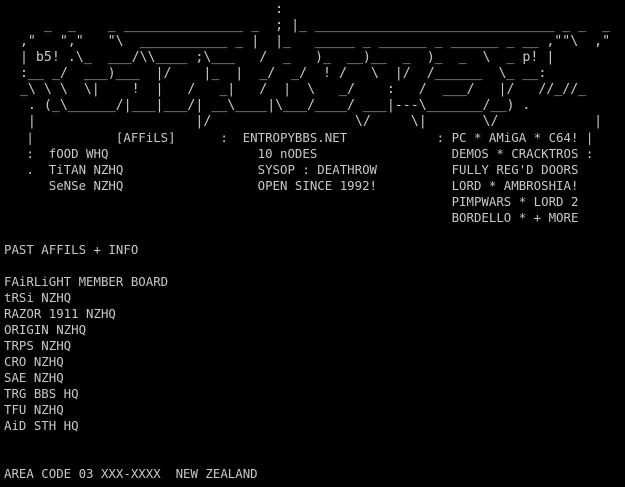  I want to click on past-affil-item: TRPS NZHQ, so click(38, 345).